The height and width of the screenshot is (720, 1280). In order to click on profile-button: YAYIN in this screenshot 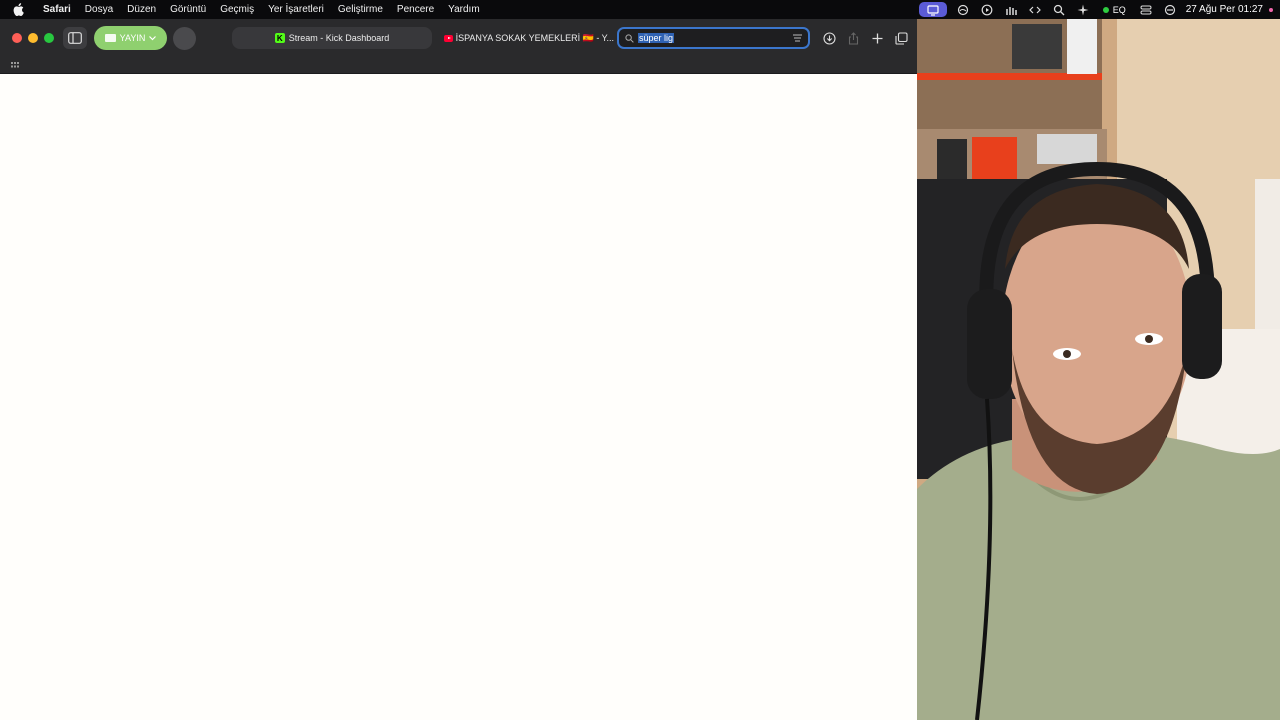, I will do `click(130, 38)`.